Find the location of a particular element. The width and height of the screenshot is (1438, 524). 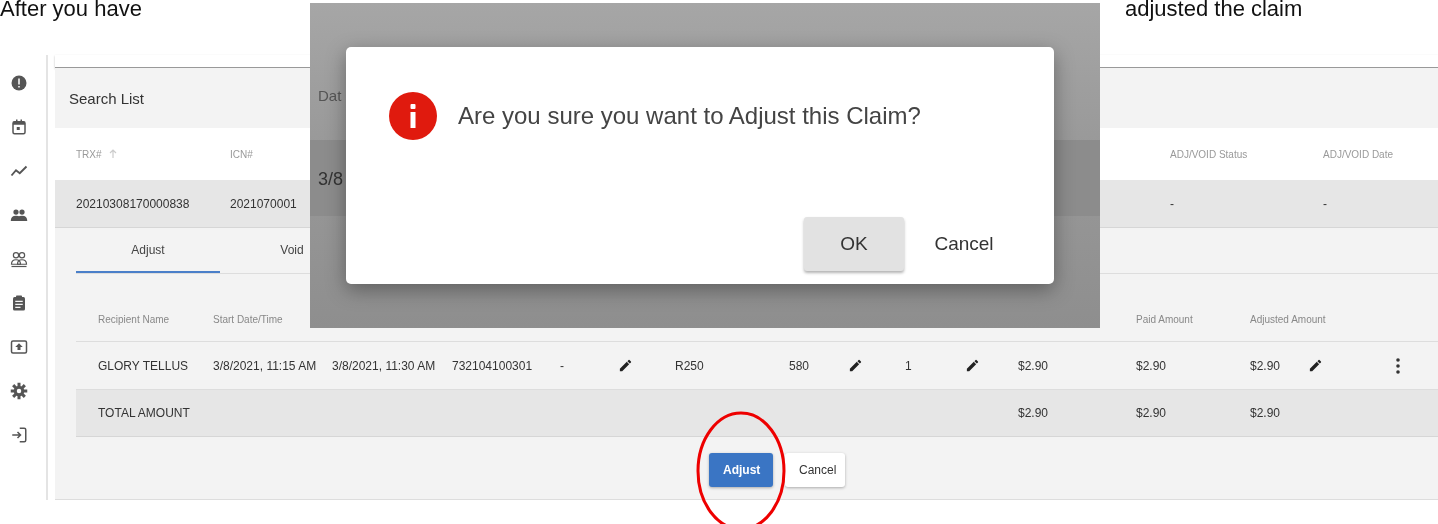

settings-icon is located at coordinates (19, 391).